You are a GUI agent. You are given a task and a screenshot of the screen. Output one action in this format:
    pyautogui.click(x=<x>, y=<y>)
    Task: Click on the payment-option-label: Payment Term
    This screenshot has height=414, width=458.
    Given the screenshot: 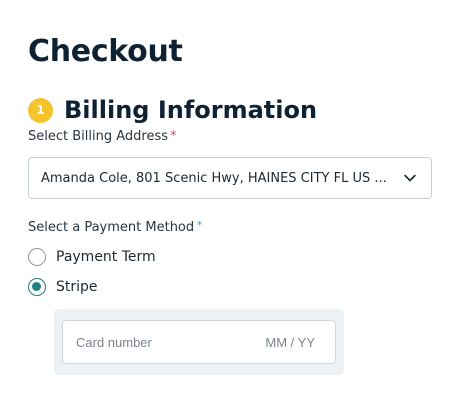 What is the action you would take?
    pyautogui.click(x=106, y=257)
    